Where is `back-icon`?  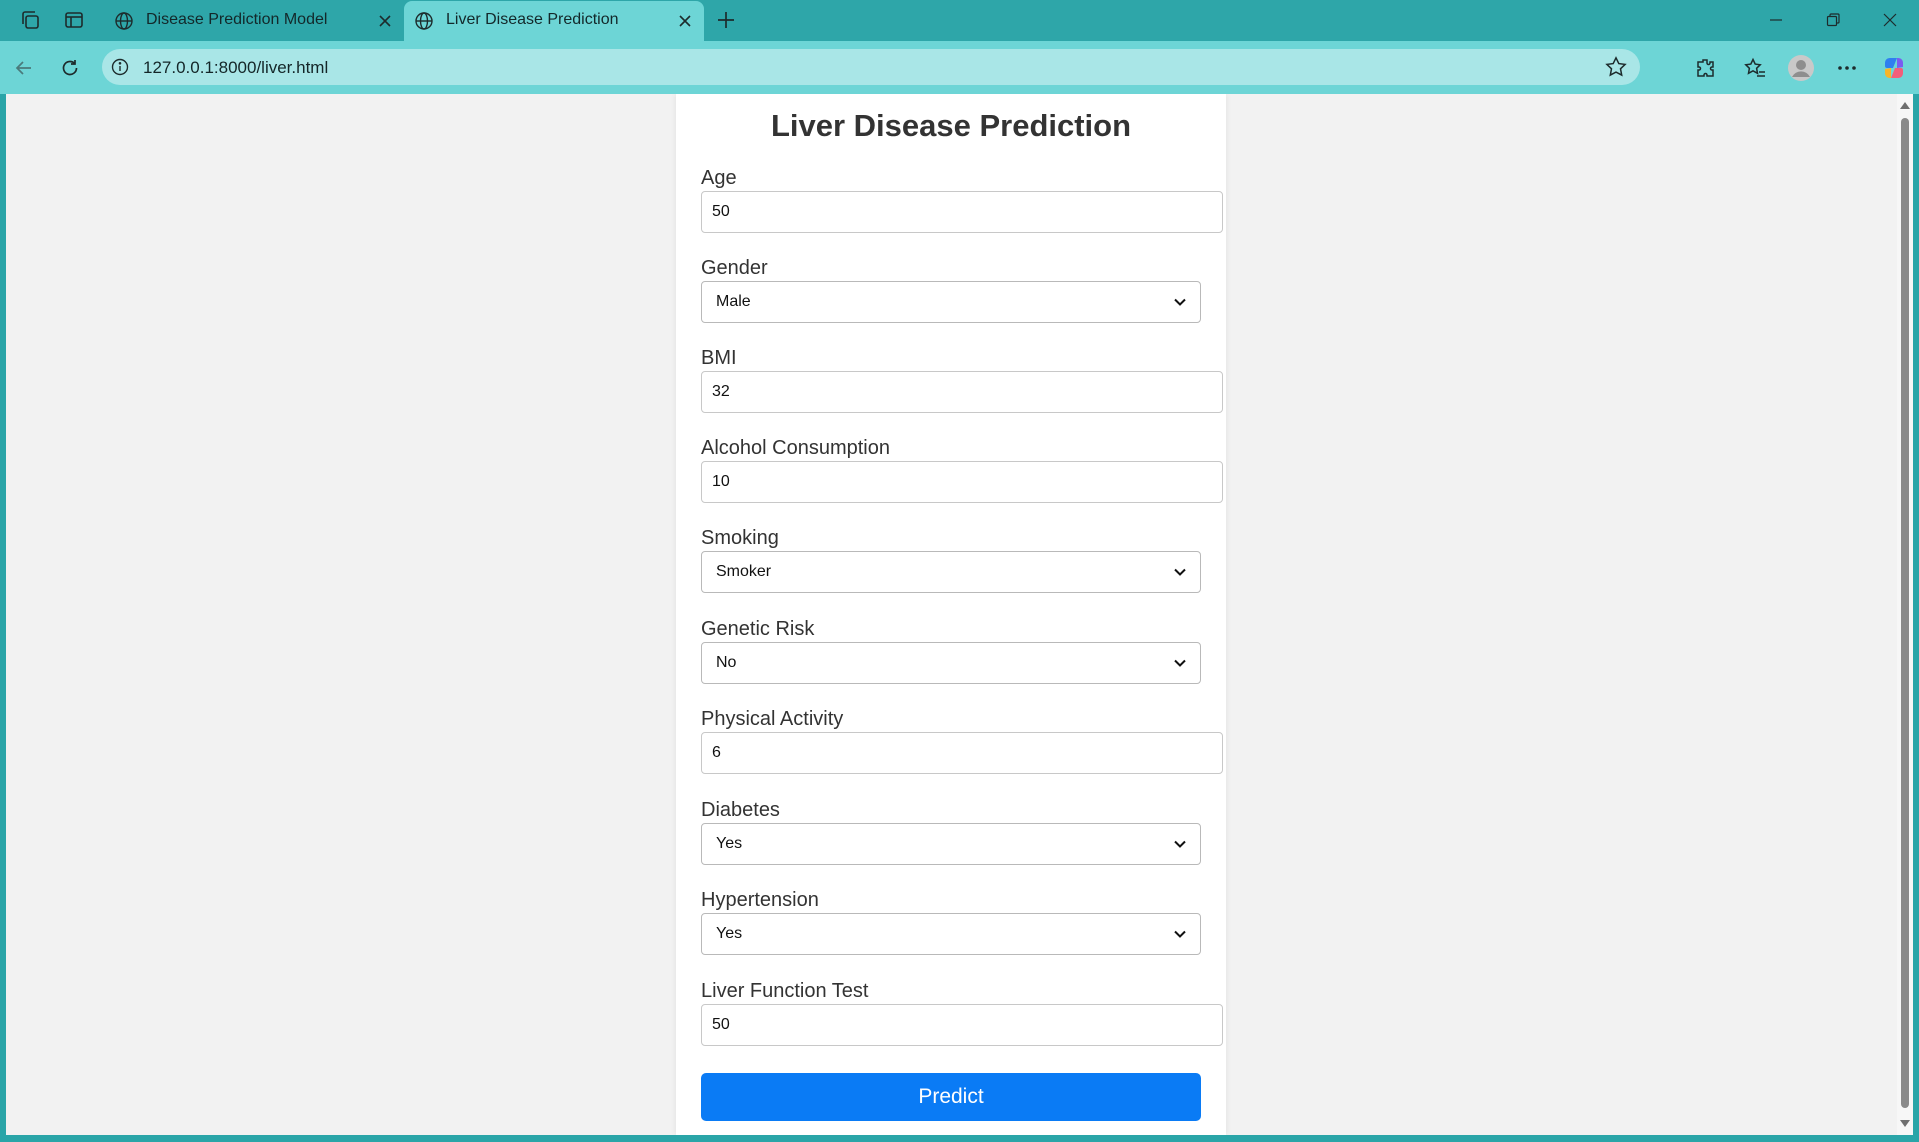
back-icon is located at coordinates (24, 68).